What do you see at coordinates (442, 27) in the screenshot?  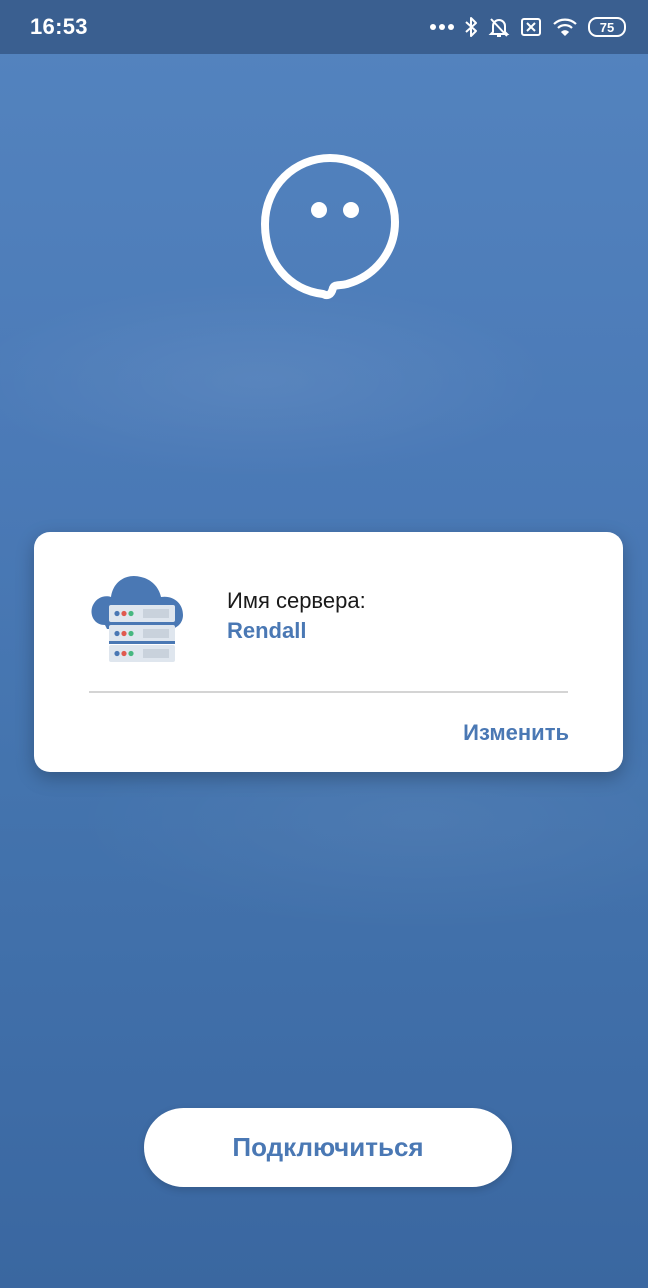 I see `more-dots-icon` at bounding box center [442, 27].